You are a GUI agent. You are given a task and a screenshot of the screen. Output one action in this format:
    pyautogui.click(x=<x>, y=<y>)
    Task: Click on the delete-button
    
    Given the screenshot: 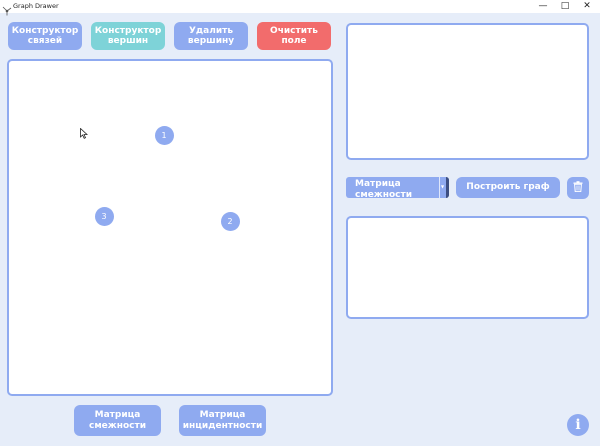 What is the action you would take?
    pyautogui.click(x=578, y=188)
    